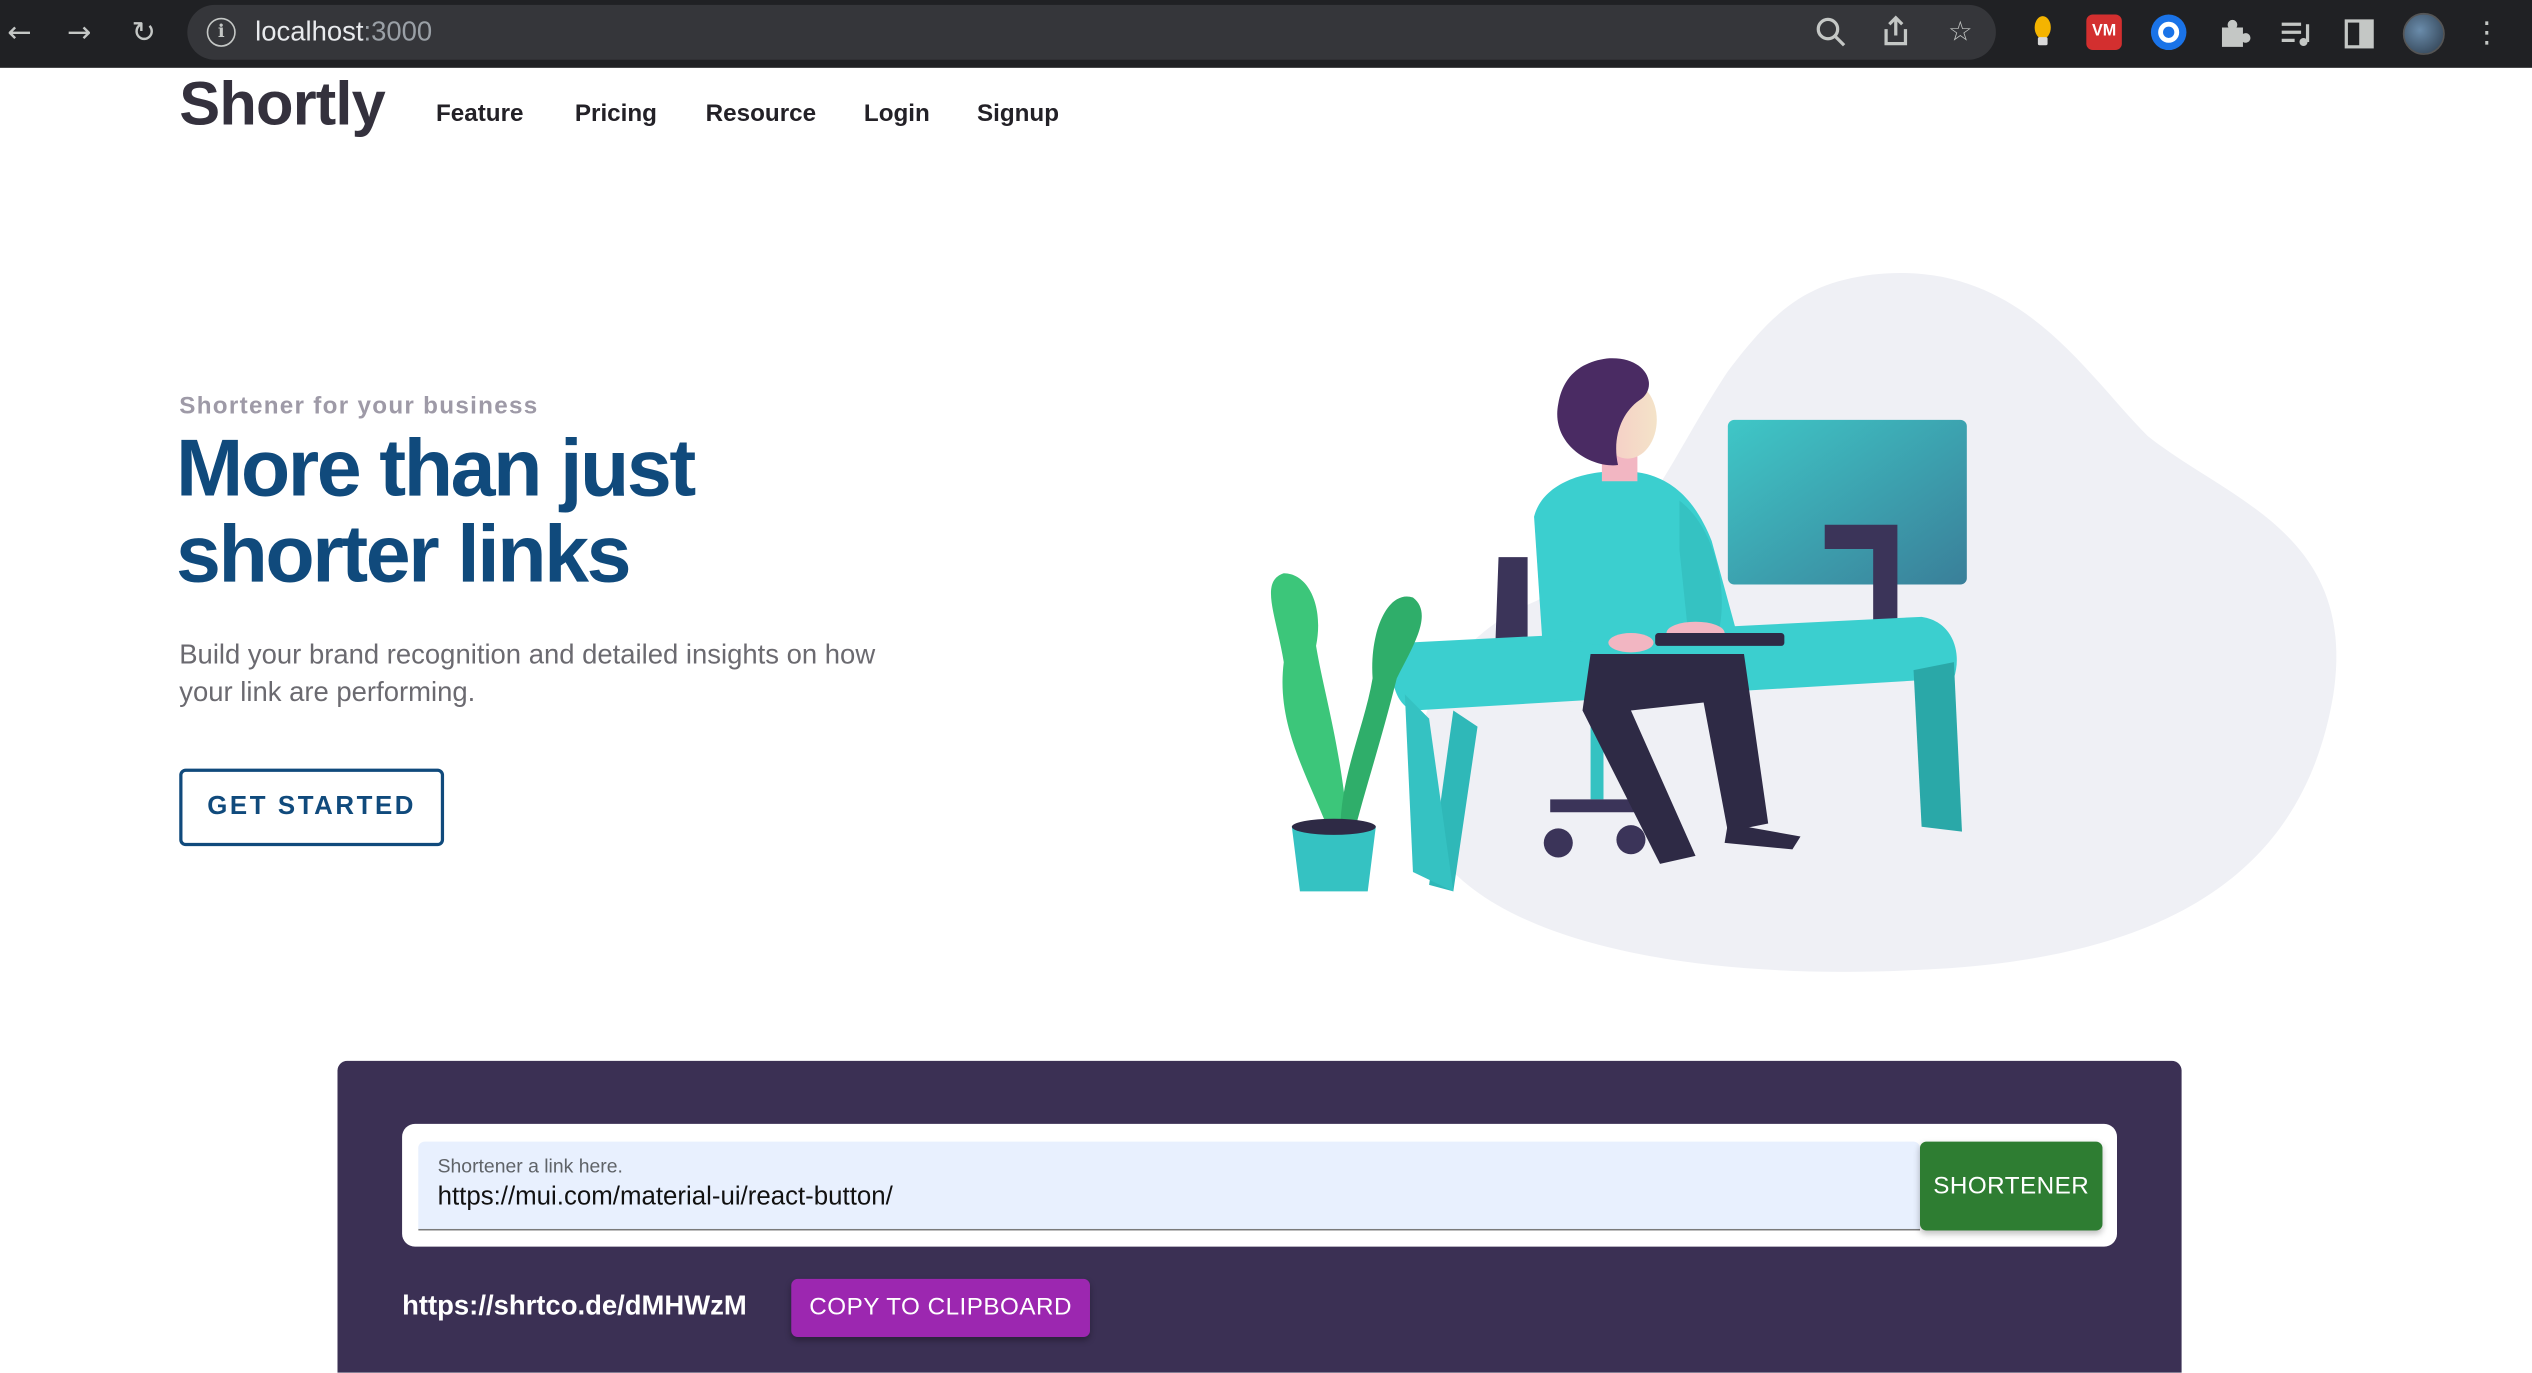 This screenshot has height=1373, width=2532. Describe the element at coordinates (2043, 33) in the screenshot. I see `lightbulb-extension-icon` at that location.